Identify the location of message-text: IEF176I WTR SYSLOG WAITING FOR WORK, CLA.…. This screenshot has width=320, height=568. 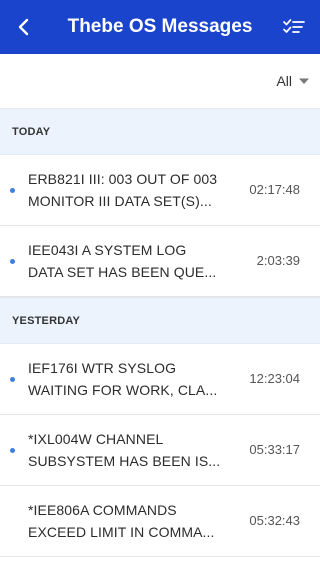
(132, 379).